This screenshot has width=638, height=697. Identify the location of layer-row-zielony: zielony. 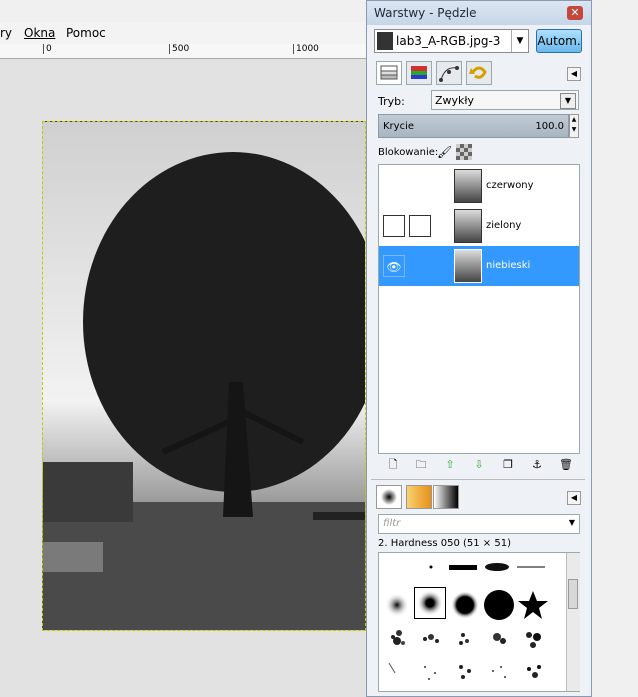
(479, 226).